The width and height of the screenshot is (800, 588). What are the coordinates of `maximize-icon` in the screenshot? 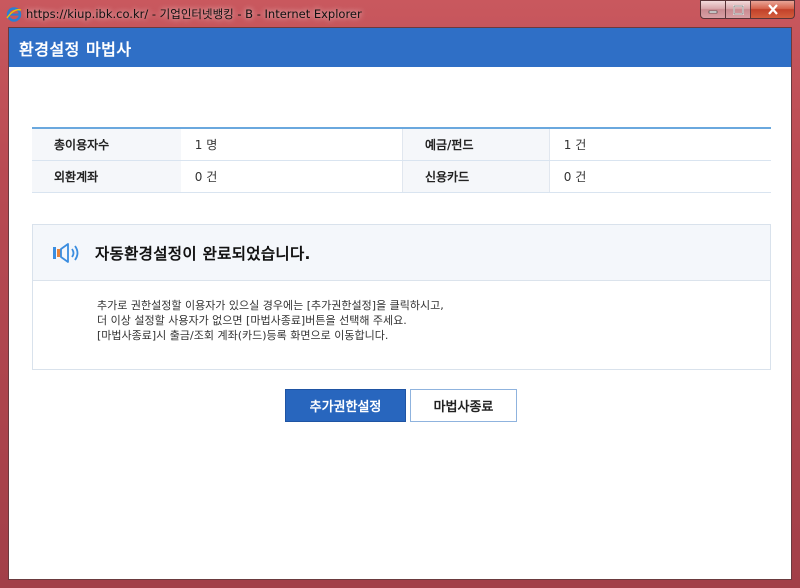 It's located at (738, 9).